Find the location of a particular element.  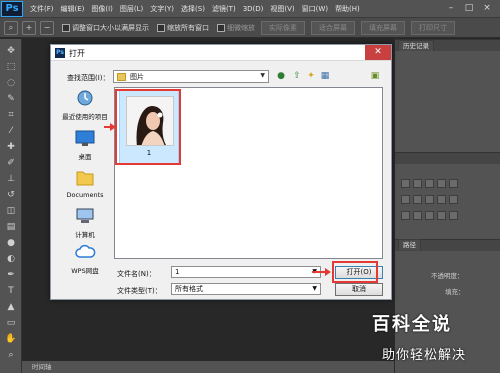

exposure-icon is located at coordinates (441, 183).